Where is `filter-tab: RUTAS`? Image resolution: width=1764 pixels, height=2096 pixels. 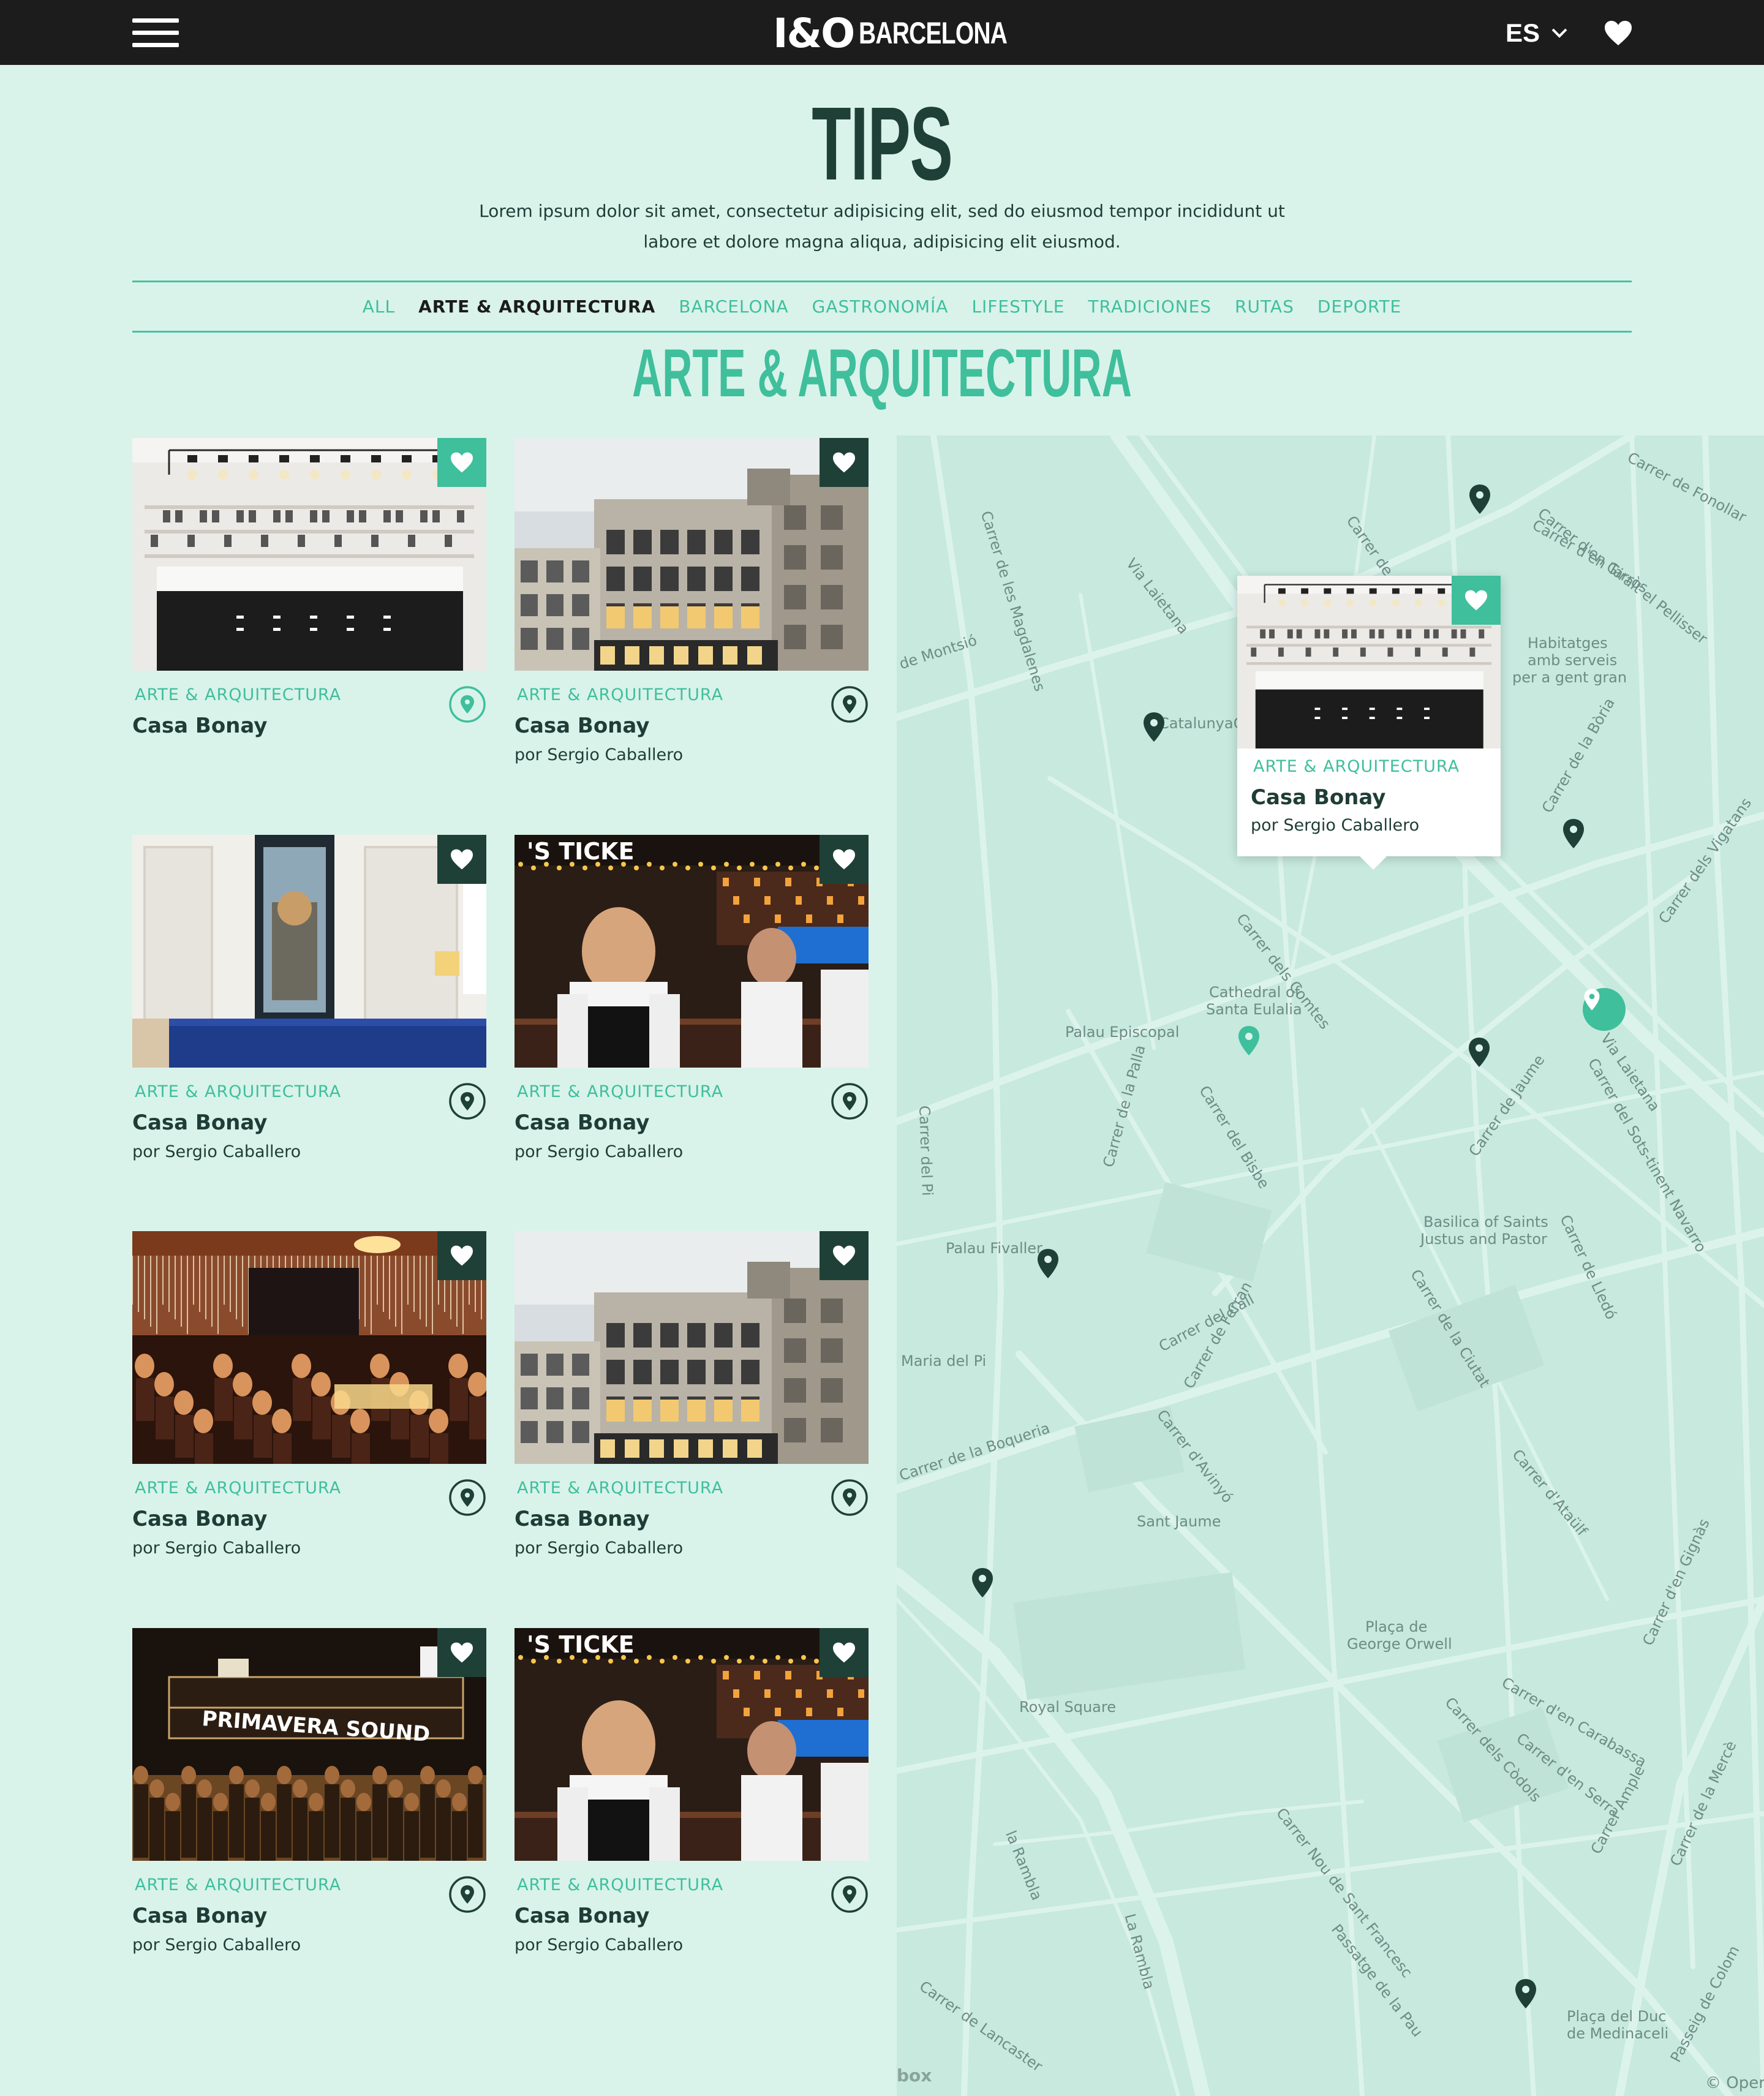 filter-tab: RUTAS is located at coordinates (1264, 306).